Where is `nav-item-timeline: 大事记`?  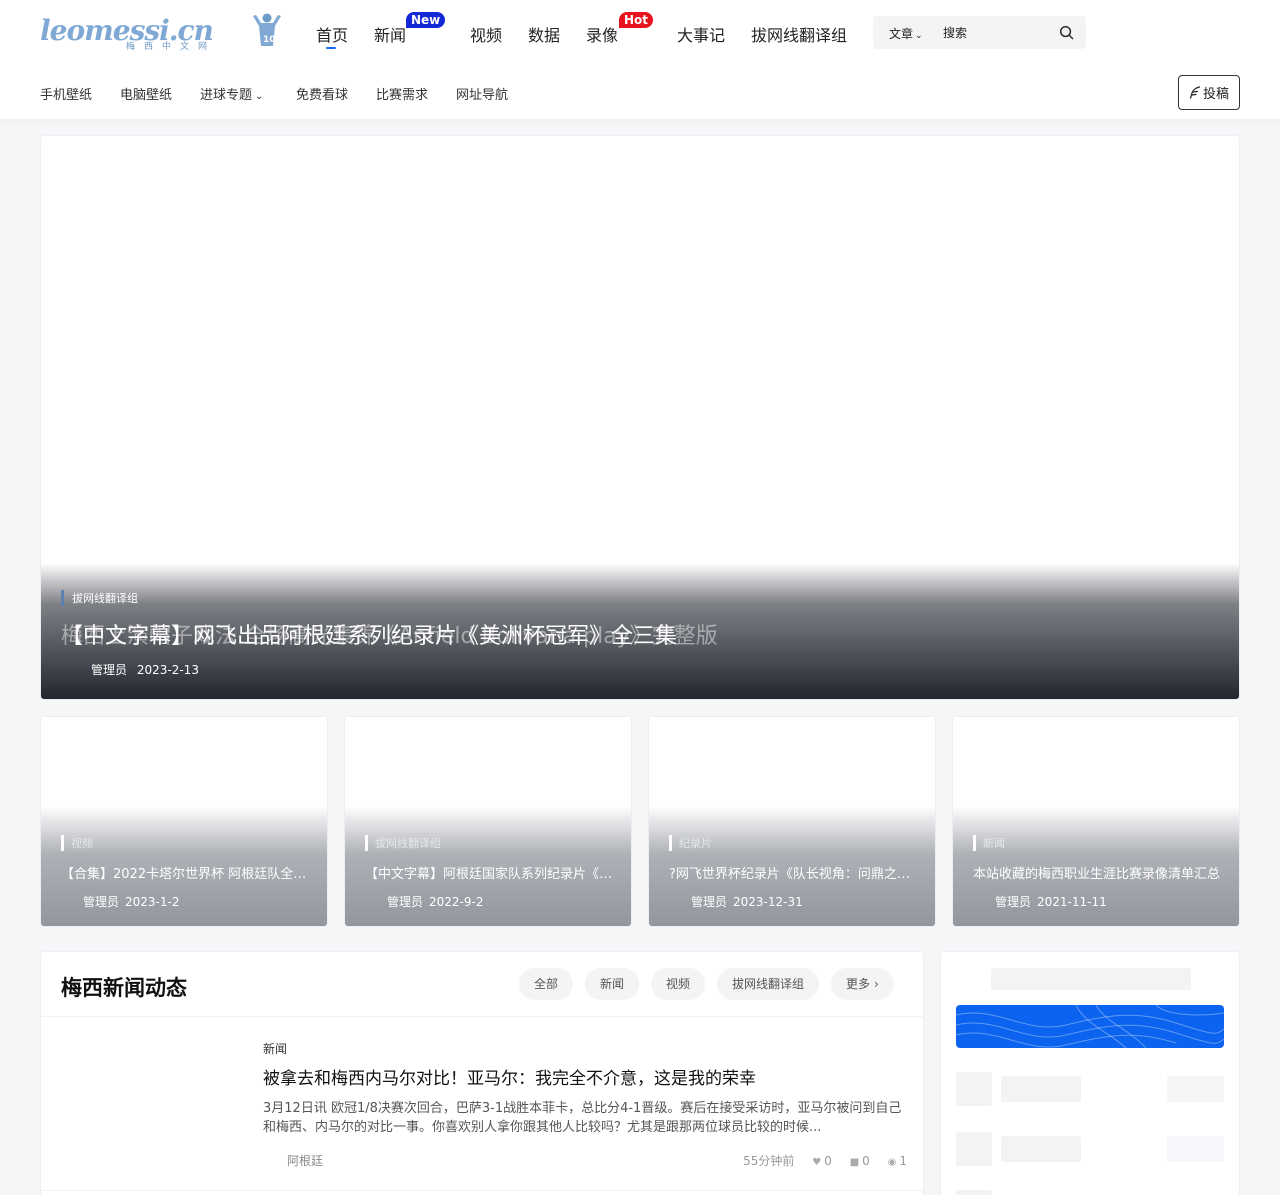
nav-item-timeline: 大事记 is located at coordinates (701, 34).